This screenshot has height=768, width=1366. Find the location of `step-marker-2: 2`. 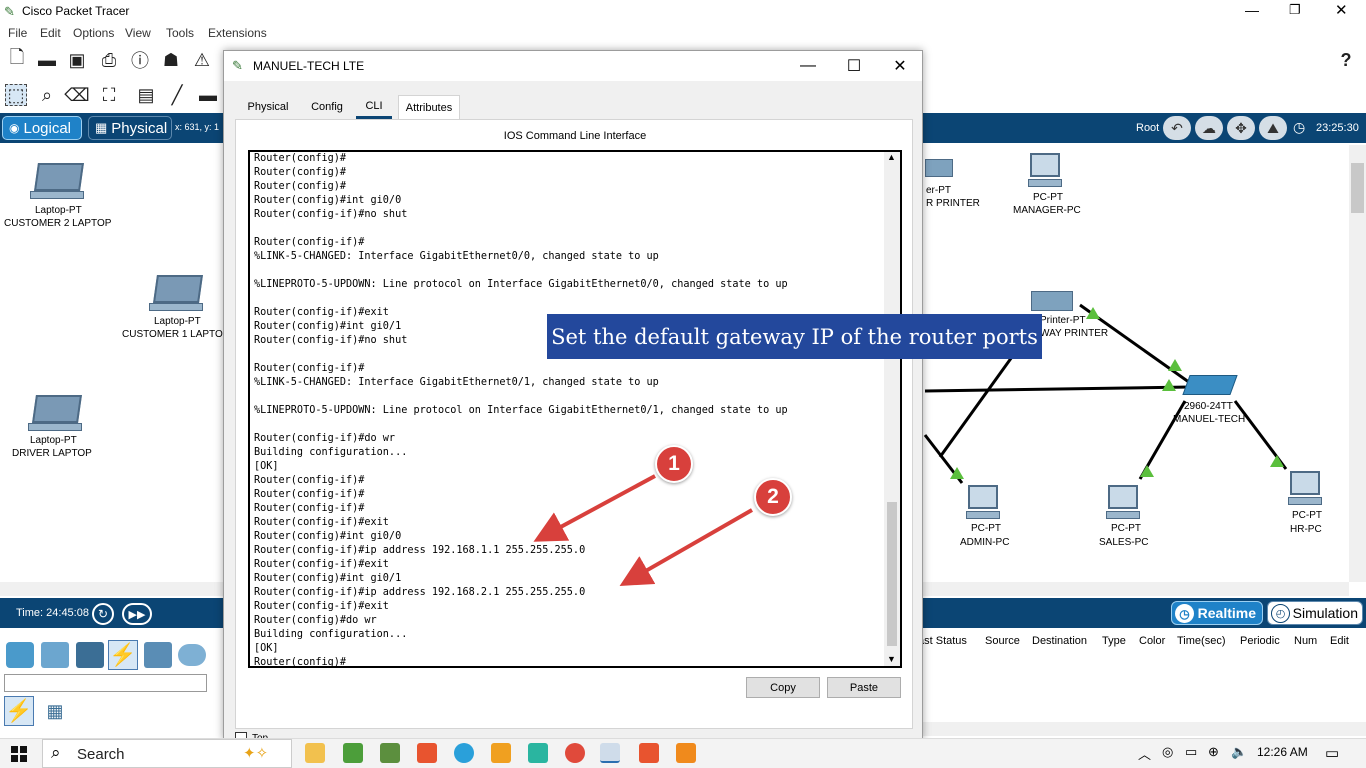

step-marker-2: 2 is located at coordinates (773, 497).